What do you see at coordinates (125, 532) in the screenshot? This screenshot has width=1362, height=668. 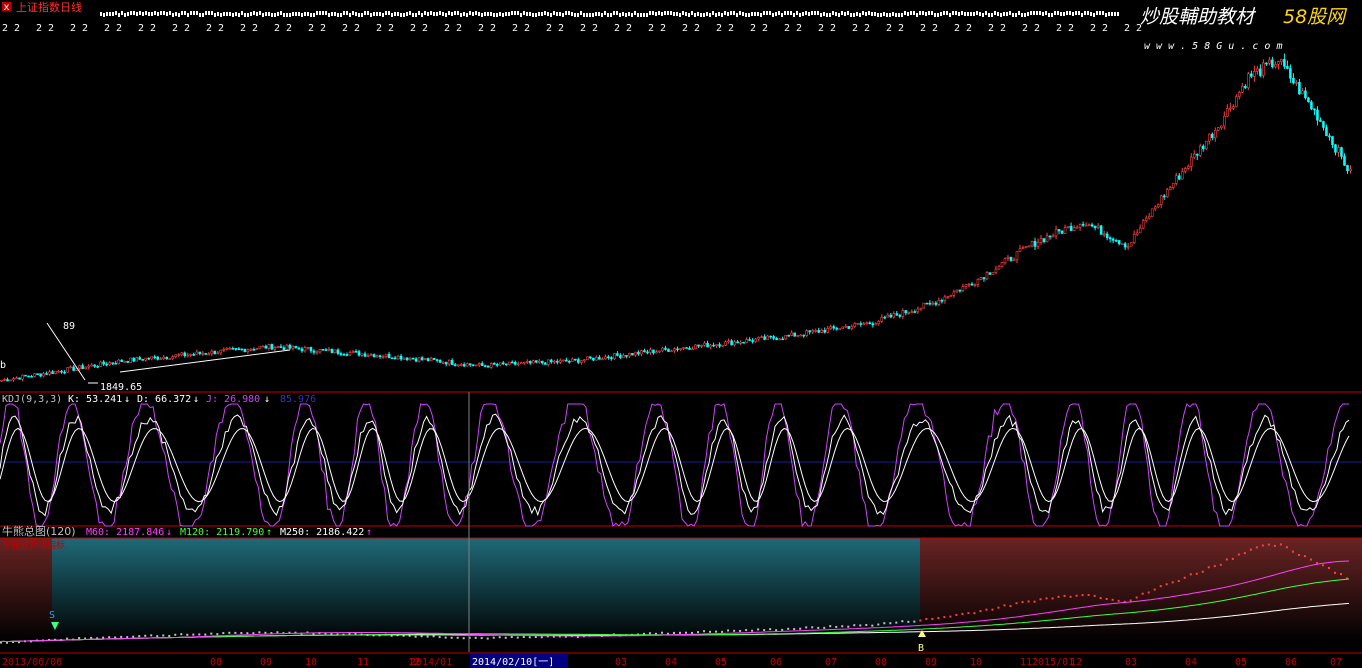 I see `m60-value: M60: 2187.846` at bounding box center [125, 532].